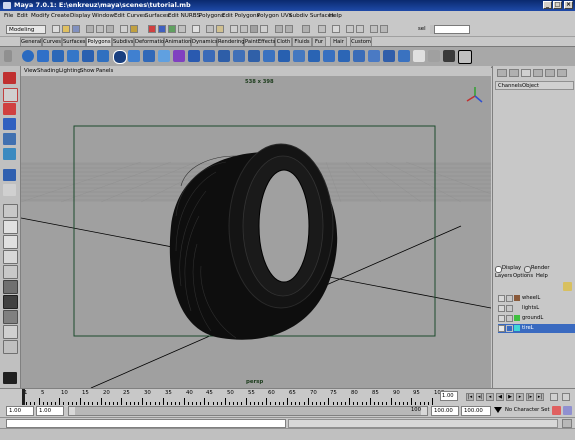 This screenshot has height=440, width=575. Describe the element at coordinates (231, 41) in the screenshot. I see `shelf-tab-rendering: Rendering` at that location.